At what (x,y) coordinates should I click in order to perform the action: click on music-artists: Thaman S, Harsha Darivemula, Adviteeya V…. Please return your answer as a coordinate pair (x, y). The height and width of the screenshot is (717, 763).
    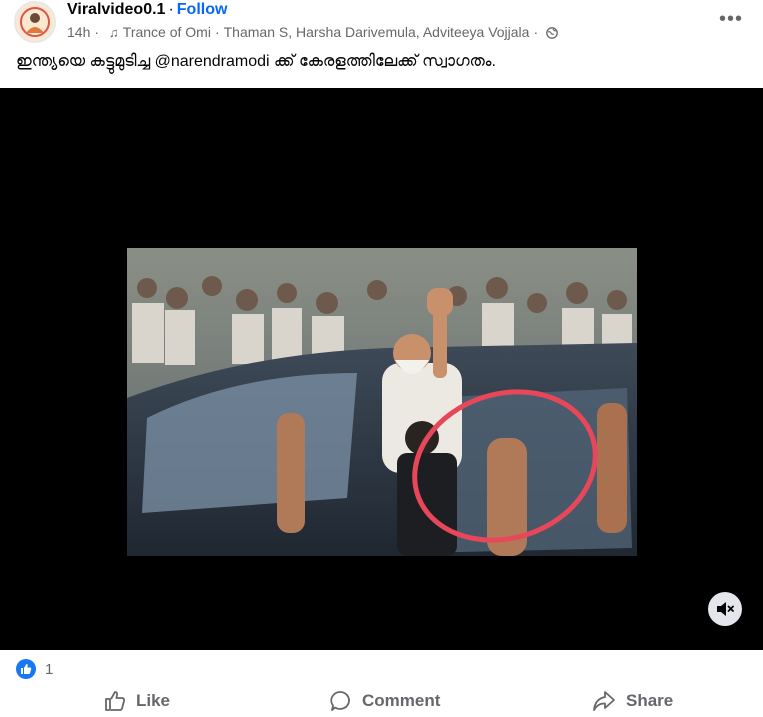
    Looking at the image, I should click on (377, 32).